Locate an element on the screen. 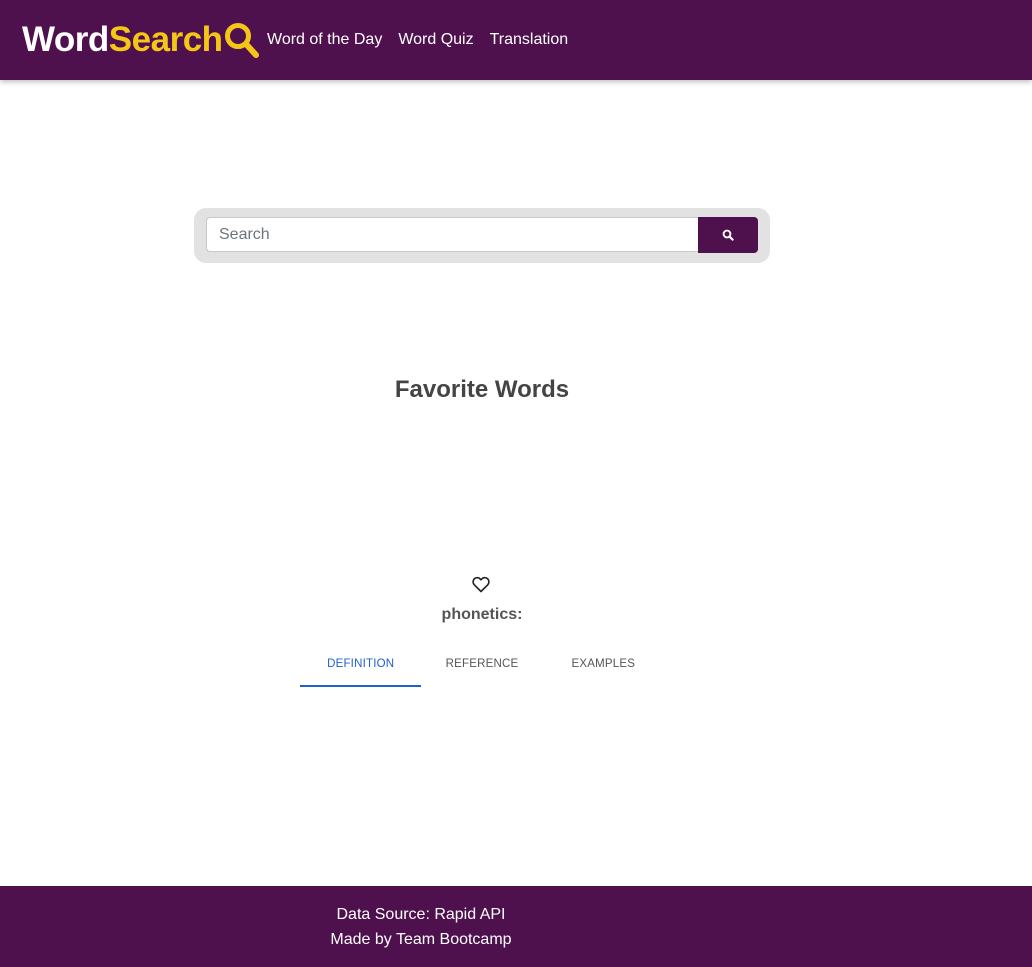 Image resolution: width=1032 pixels, height=967 pixels. favorite-words-title: Favorite Words is located at coordinates (482, 389).